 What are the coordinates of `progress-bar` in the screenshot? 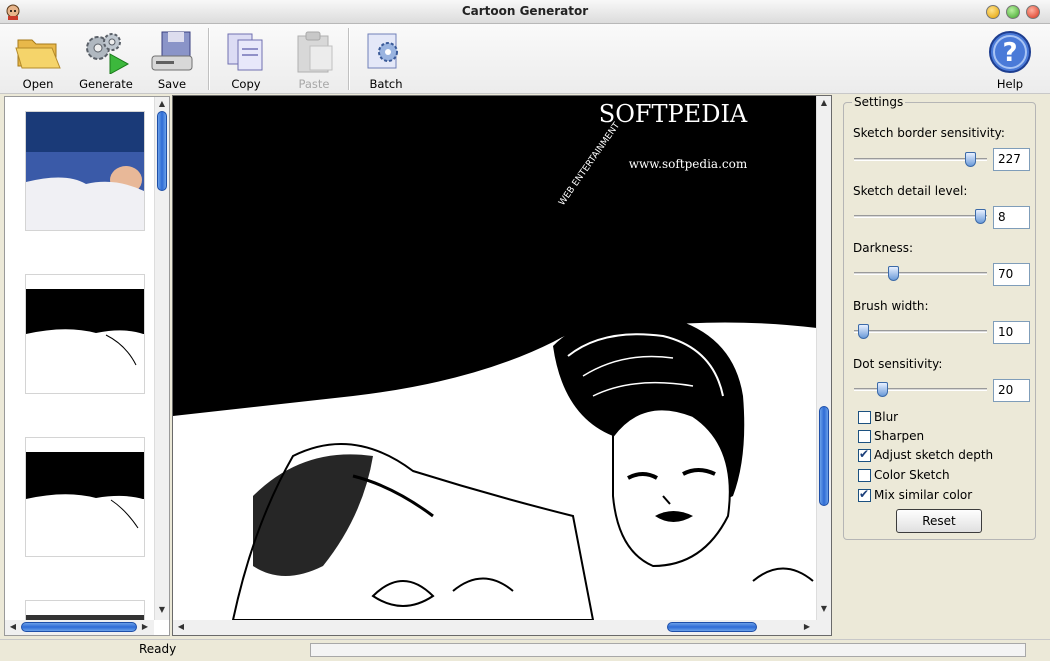 It's located at (668, 650).